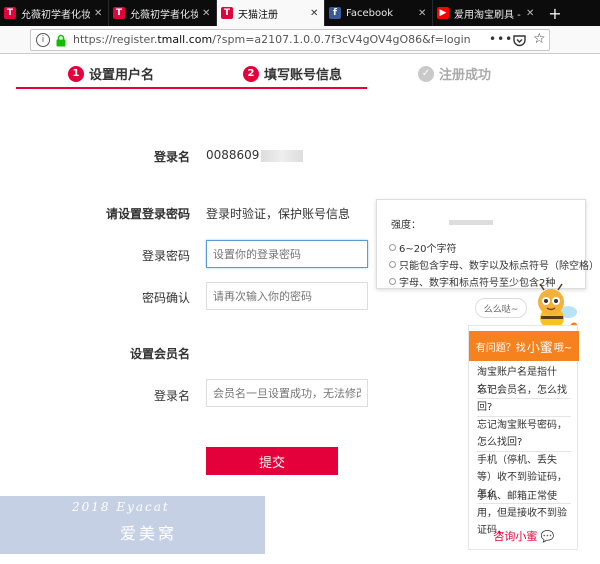 The height and width of the screenshot is (564, 600). What do you see at coordinates (335, 13) in the screenshot?
I see `facebook-icon: f` at bounding box center [335, 13].